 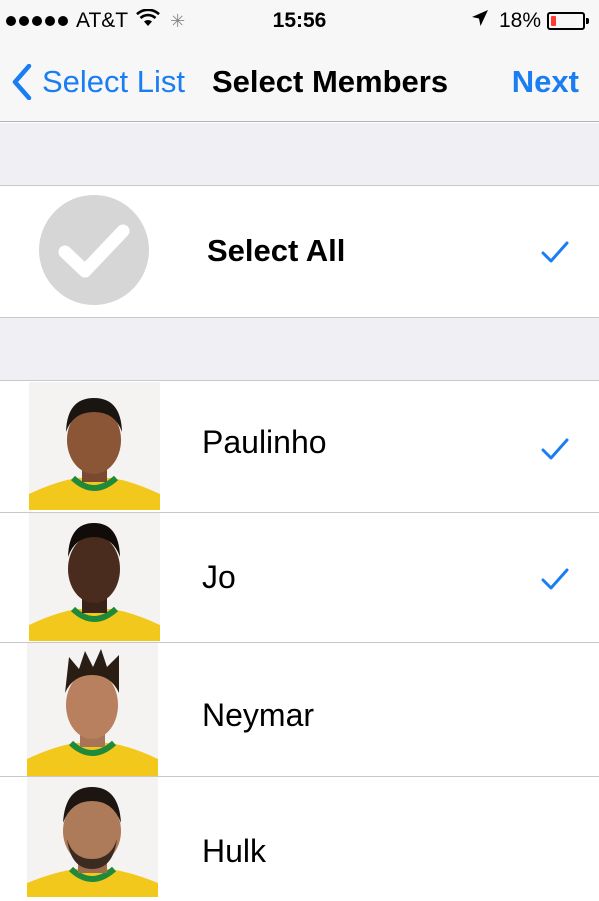 I want to click on member-row-paulinho: Paulinho, so click(x=299, y=447).